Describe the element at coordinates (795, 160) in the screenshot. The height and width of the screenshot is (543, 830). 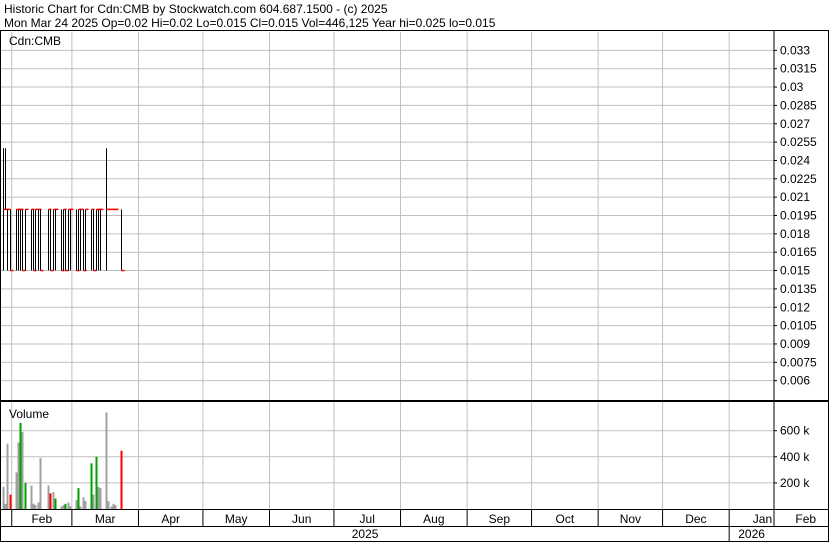
I see `price-tick-label: 0.024` at that location.